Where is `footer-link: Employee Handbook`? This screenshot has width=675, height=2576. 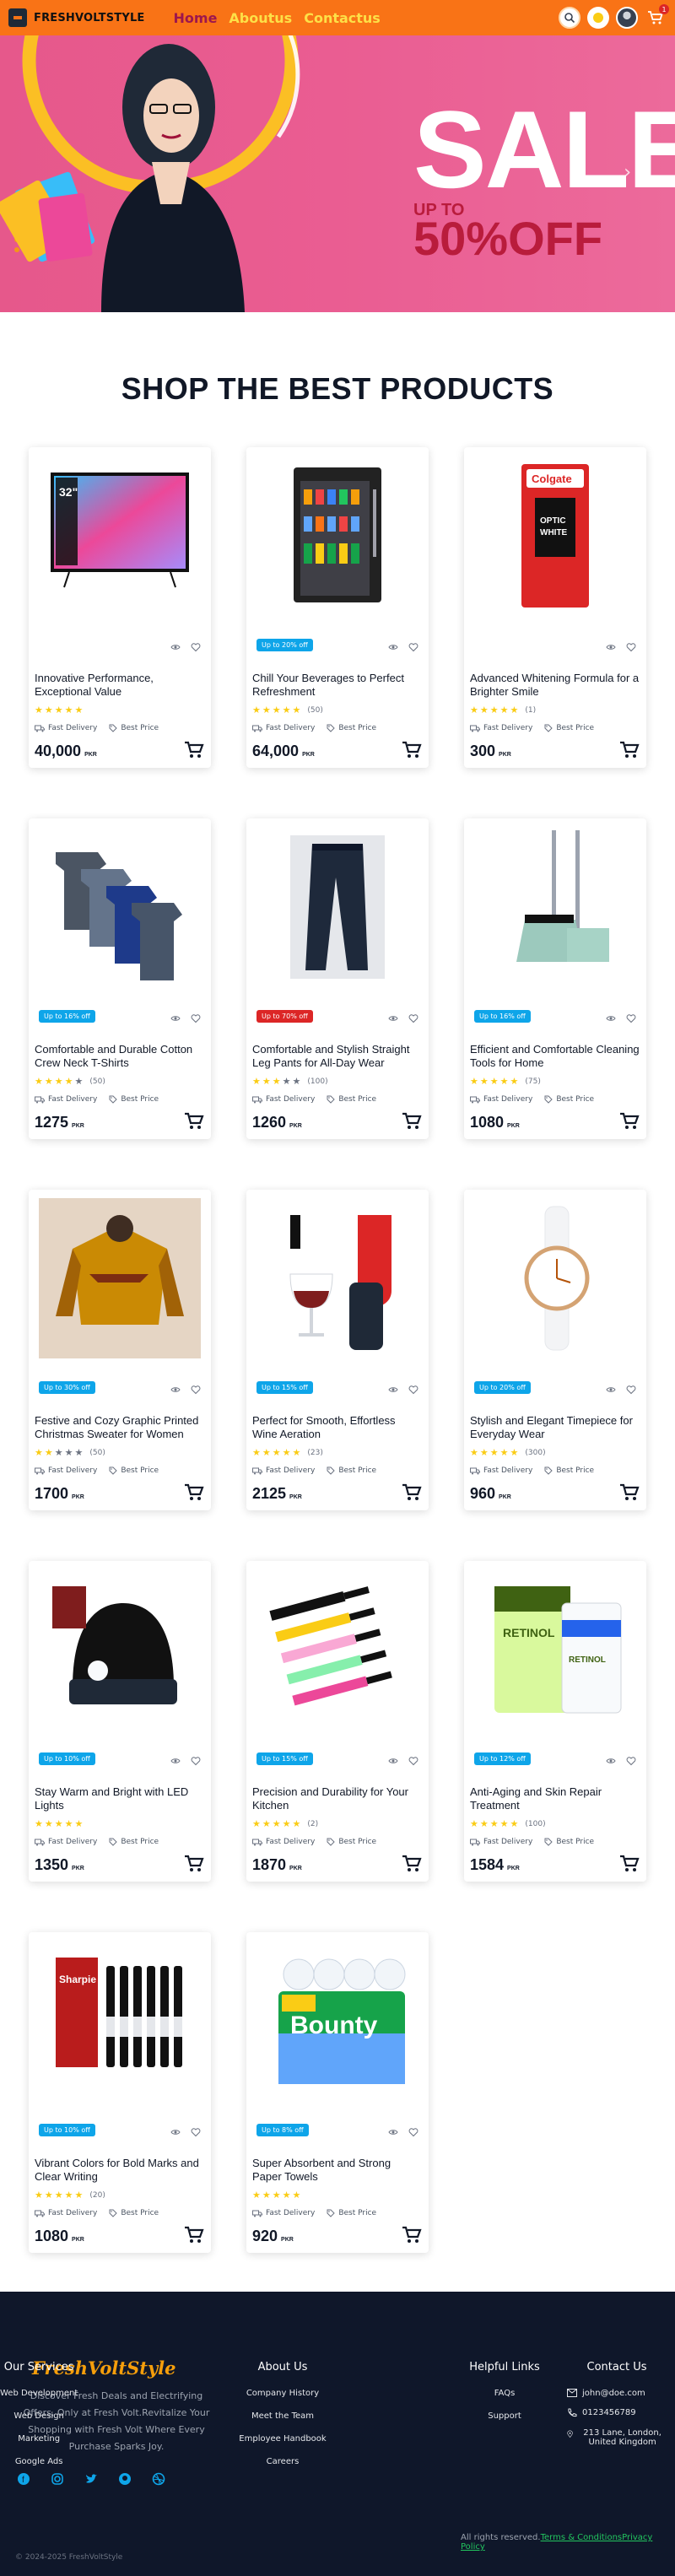
footer-link: Employee Handbook is located at coordinates (282, 2439).